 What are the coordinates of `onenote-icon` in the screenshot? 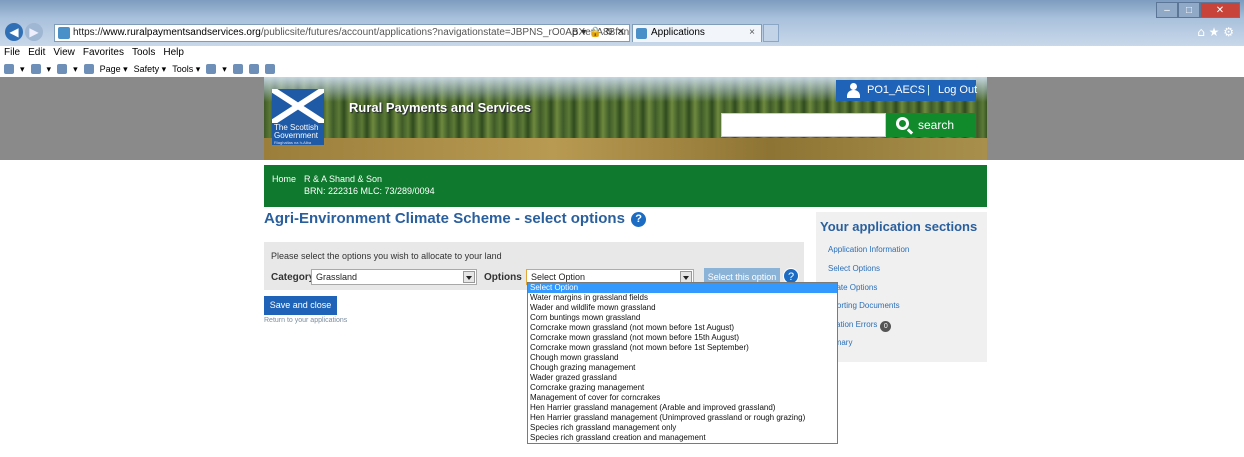 It's located at (253, 69).